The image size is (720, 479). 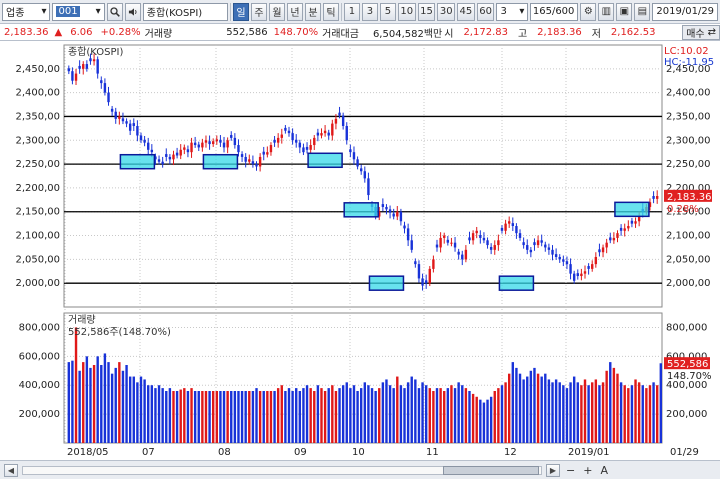 I want to click on period-year-button: 년, so click(x=294, y=11).